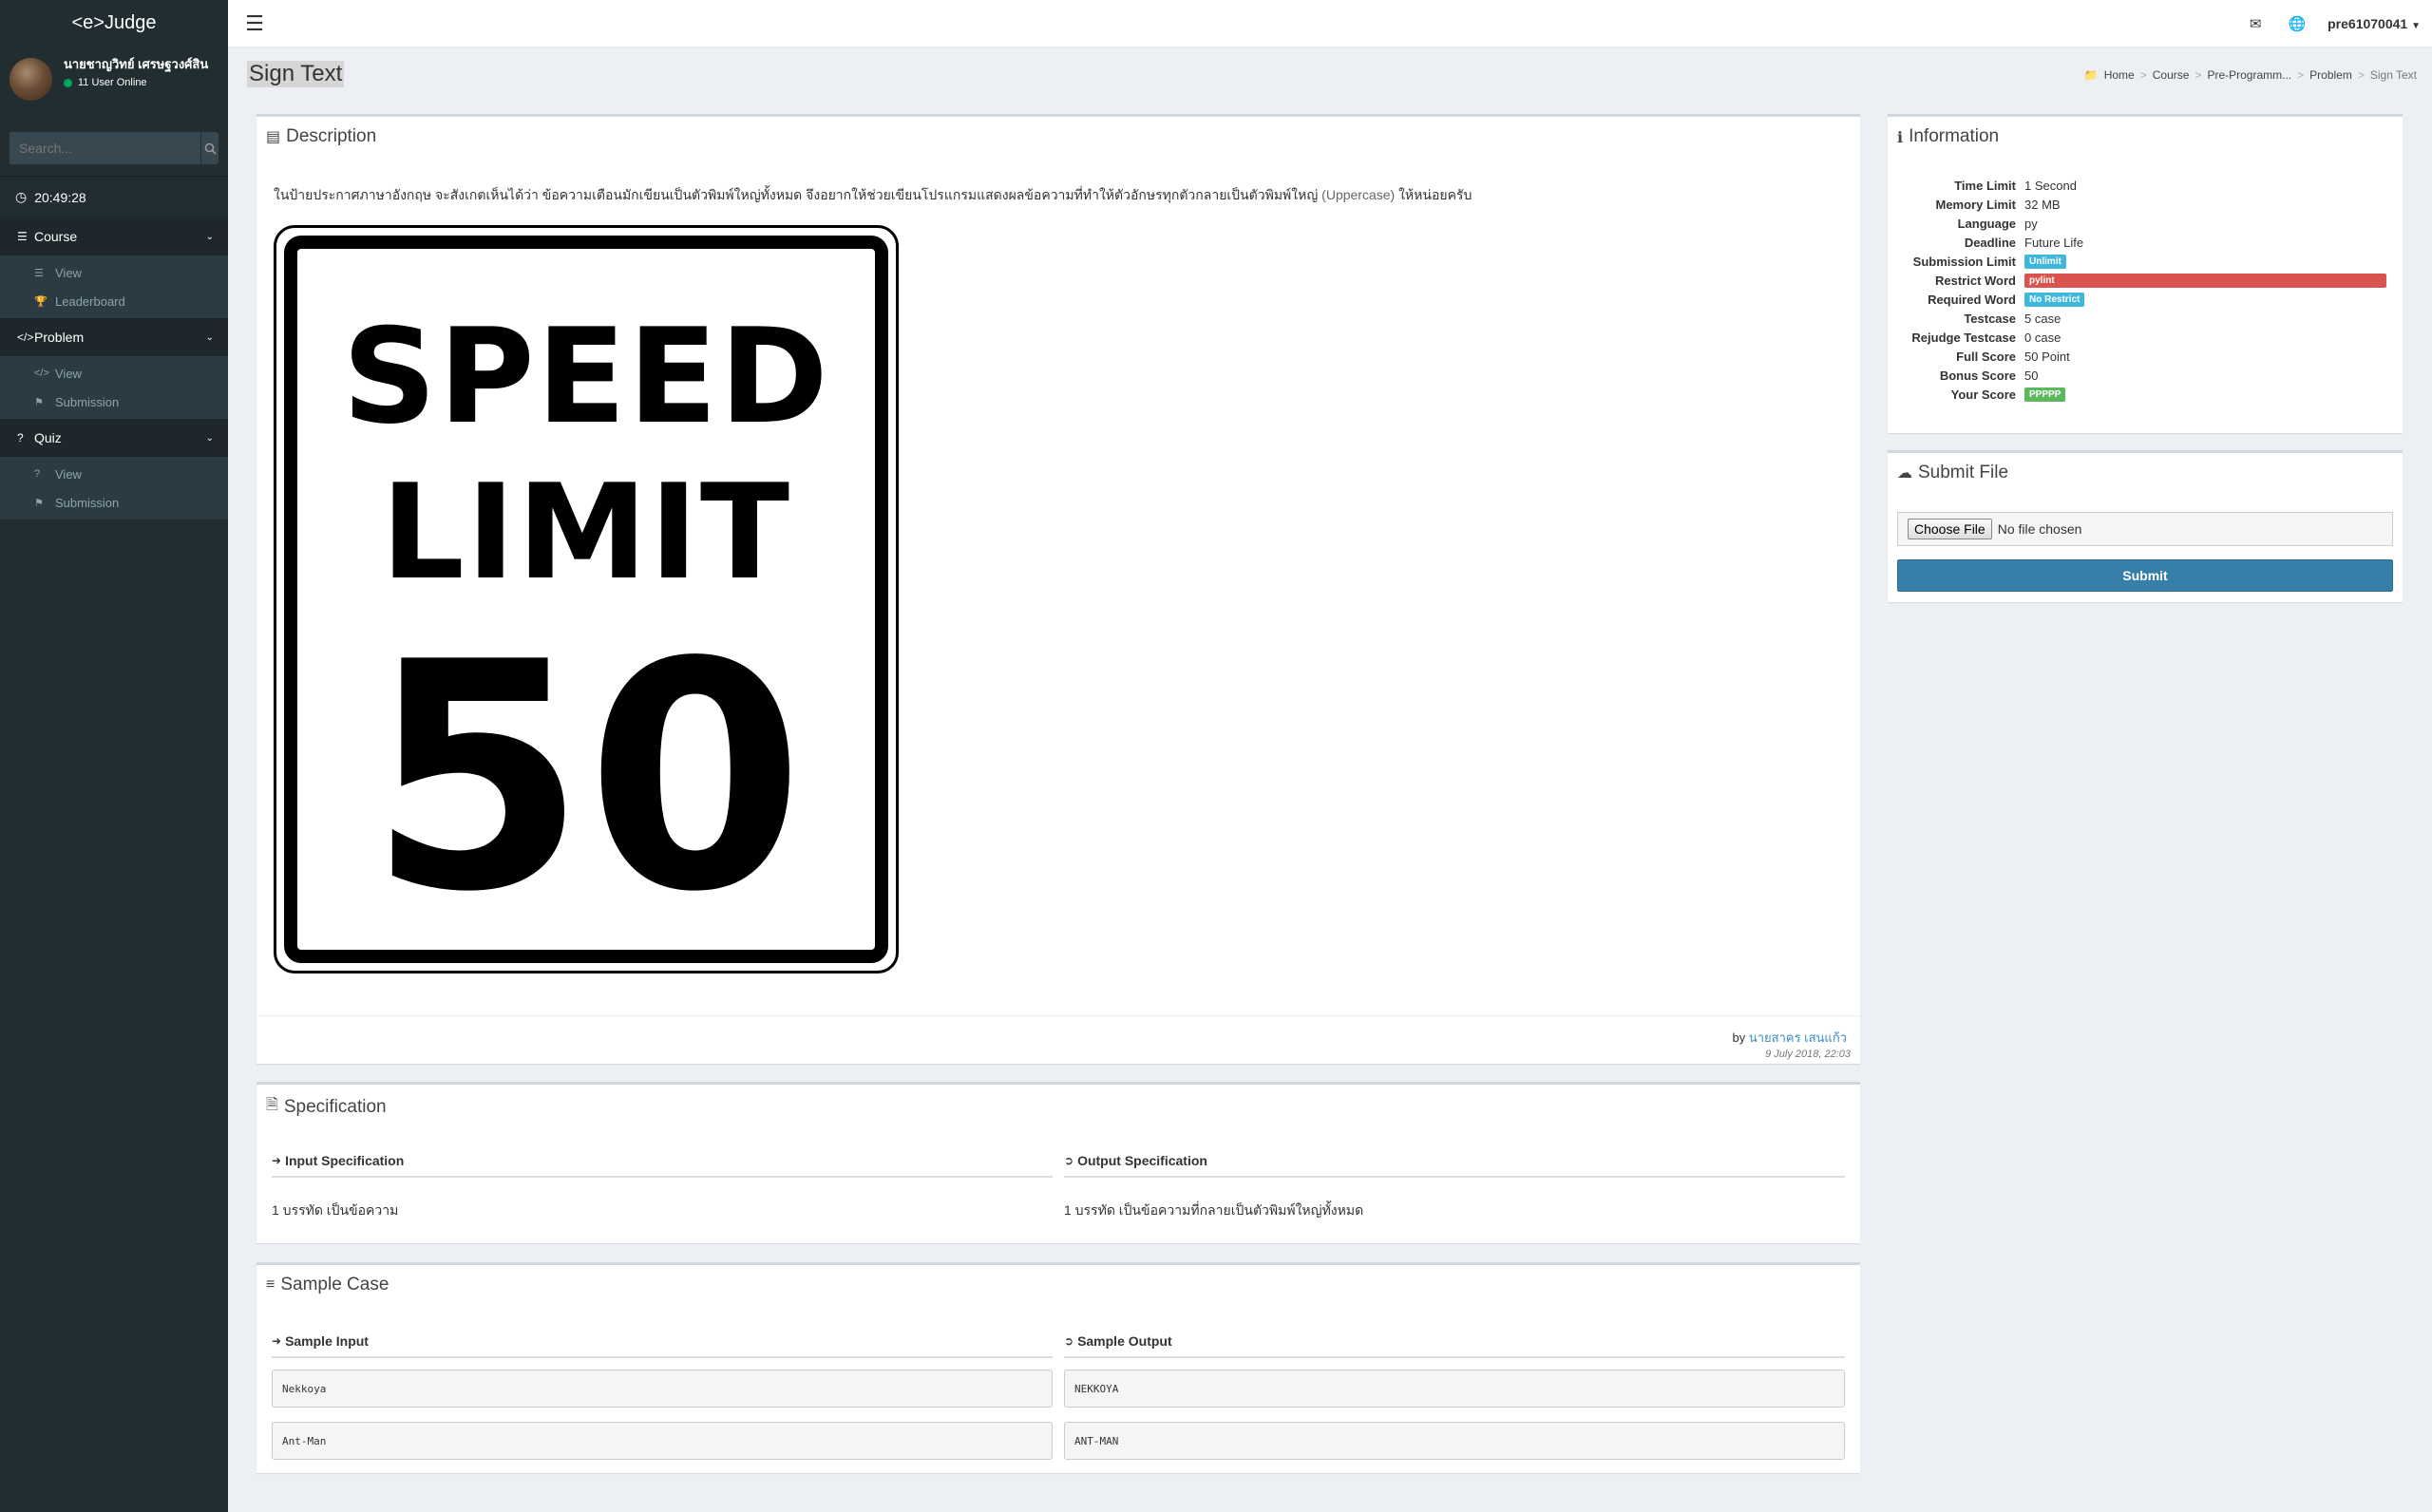 The width and height of the screenshot is (2432, 1512). Describe the element at coordinates (1975, 205) in the screenshot. I see `info-key: Memory Limit` at that location.